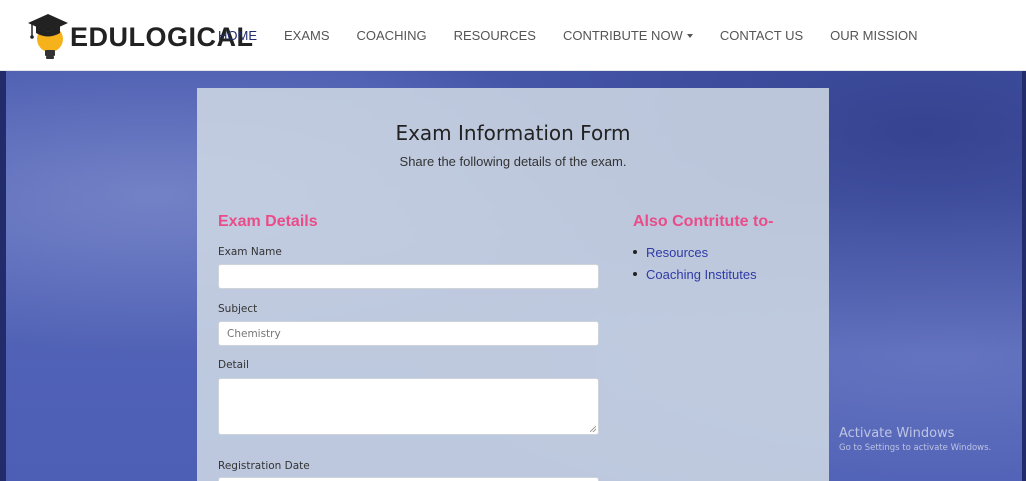  What do you see at coordinates (761, 35) in the screenshot?
I see `nav-contact-us: CONTACT US` at bounding box center [761, 35].